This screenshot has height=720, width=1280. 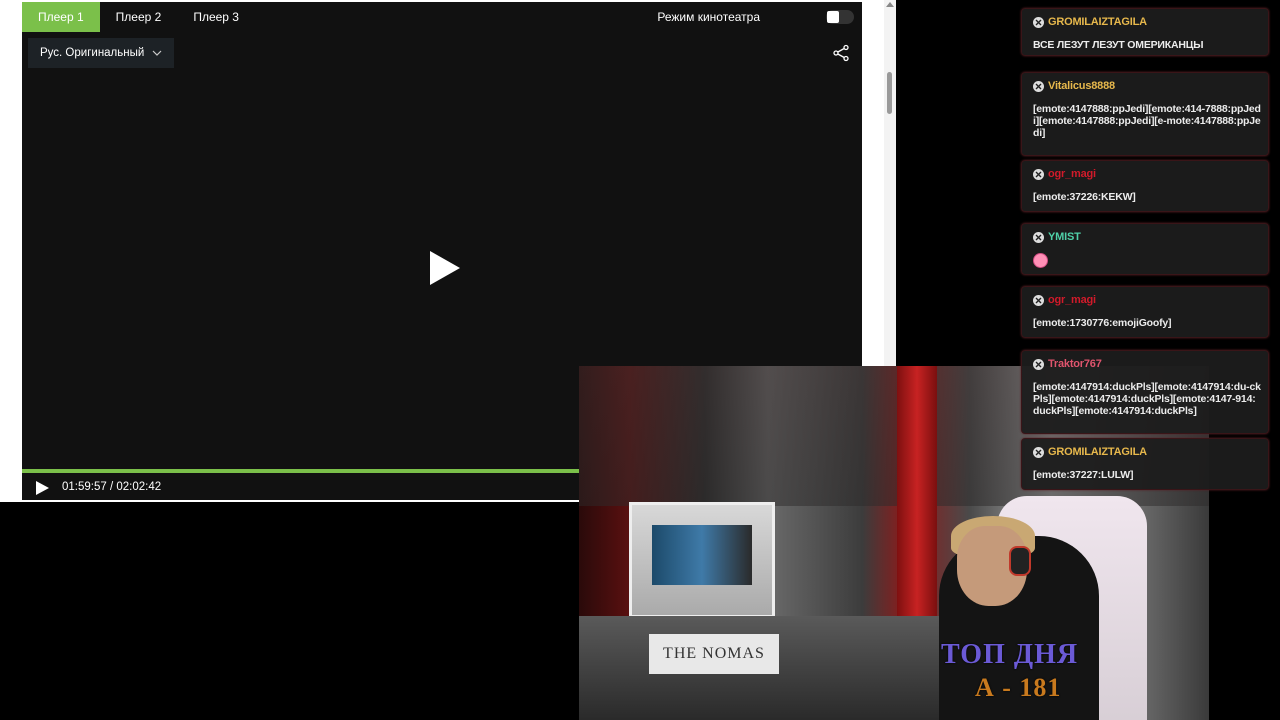 I want to click on chat-message-text: [emote:37227:LULW], so click(x=1083, y=475).